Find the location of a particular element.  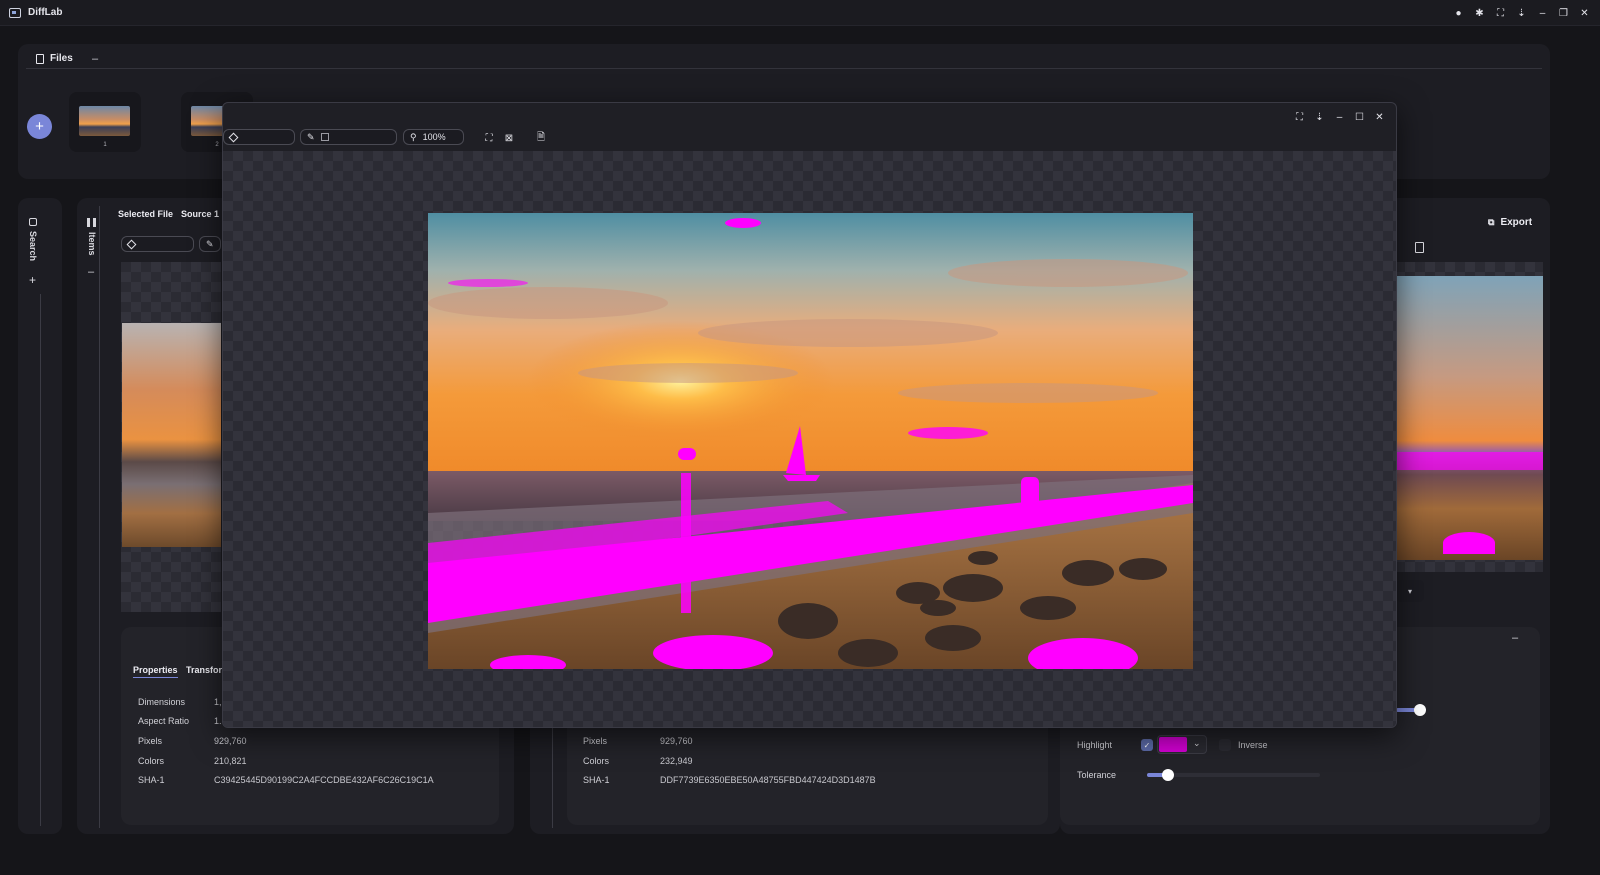

tolerance-label: Tolerance is located at coordinates (1097, 775).